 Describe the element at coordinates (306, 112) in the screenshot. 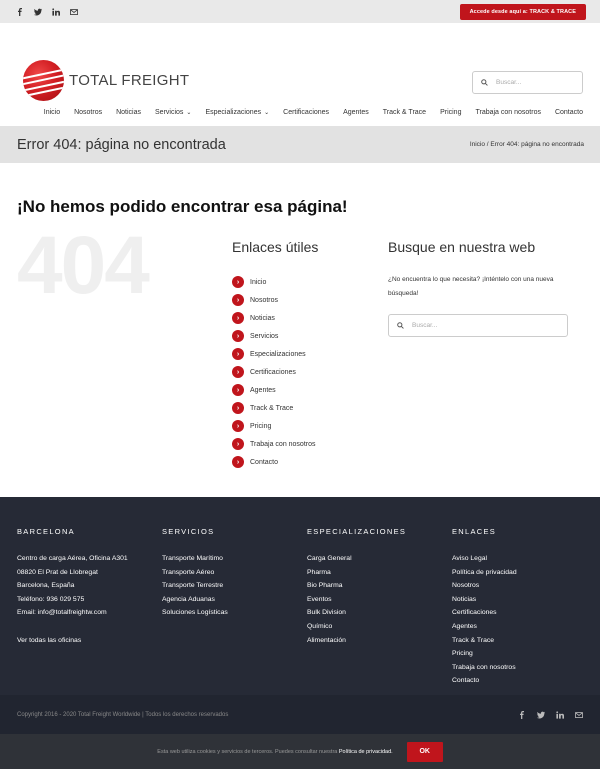

I see `nav-item-certificaciones: Certificaciones` at that location.